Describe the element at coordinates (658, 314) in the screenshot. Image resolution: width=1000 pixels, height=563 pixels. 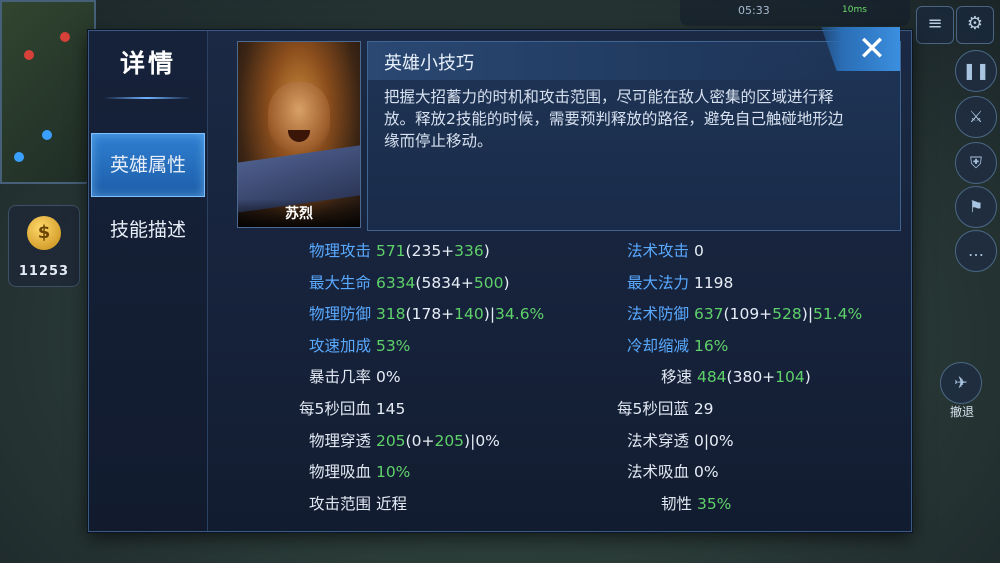
I see `stat-label: 法术防御` at that location.